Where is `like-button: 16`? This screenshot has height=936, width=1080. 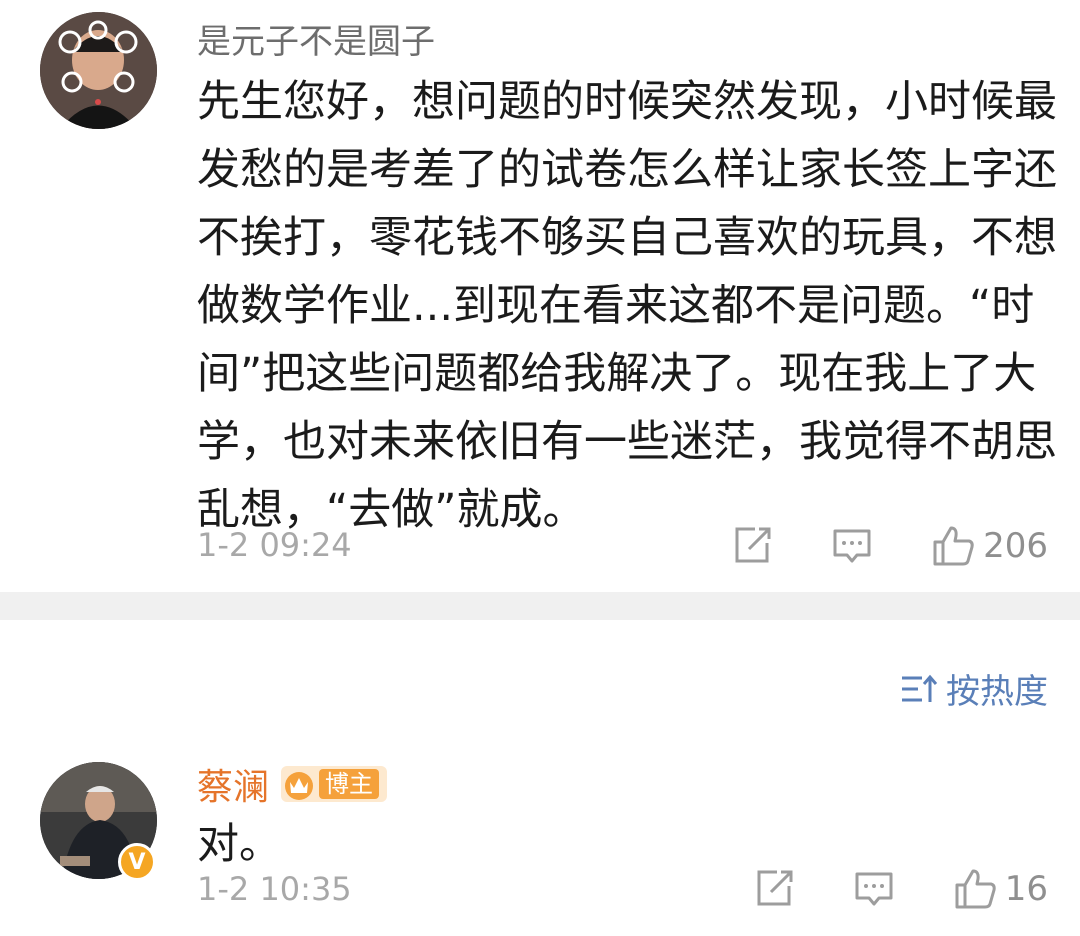
like-button: 16 is located at coordinates (1000, 889).